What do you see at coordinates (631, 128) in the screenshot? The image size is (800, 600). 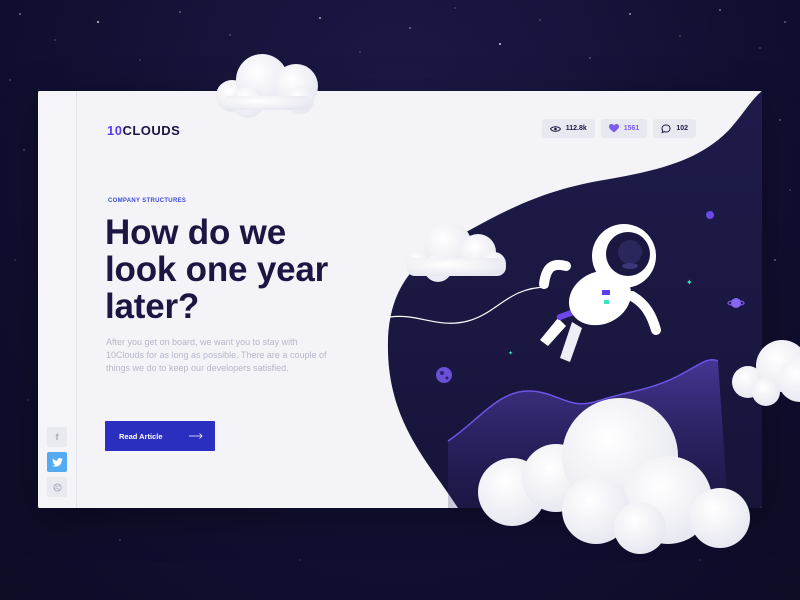 I see `likes-count: 1561` at bounding box center [631, 128].